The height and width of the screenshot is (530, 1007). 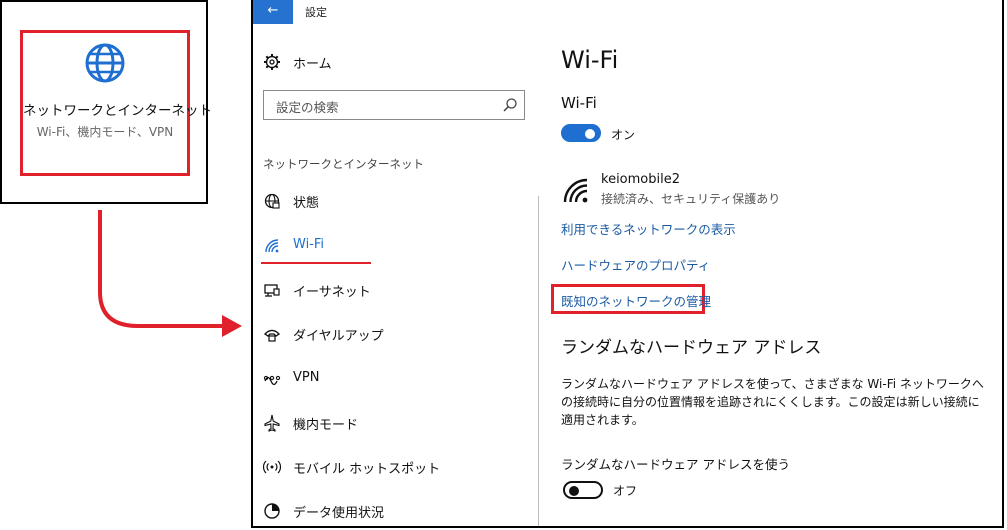 I want to click on sidebar-item-status: 状態, so click(x=388, y=201).